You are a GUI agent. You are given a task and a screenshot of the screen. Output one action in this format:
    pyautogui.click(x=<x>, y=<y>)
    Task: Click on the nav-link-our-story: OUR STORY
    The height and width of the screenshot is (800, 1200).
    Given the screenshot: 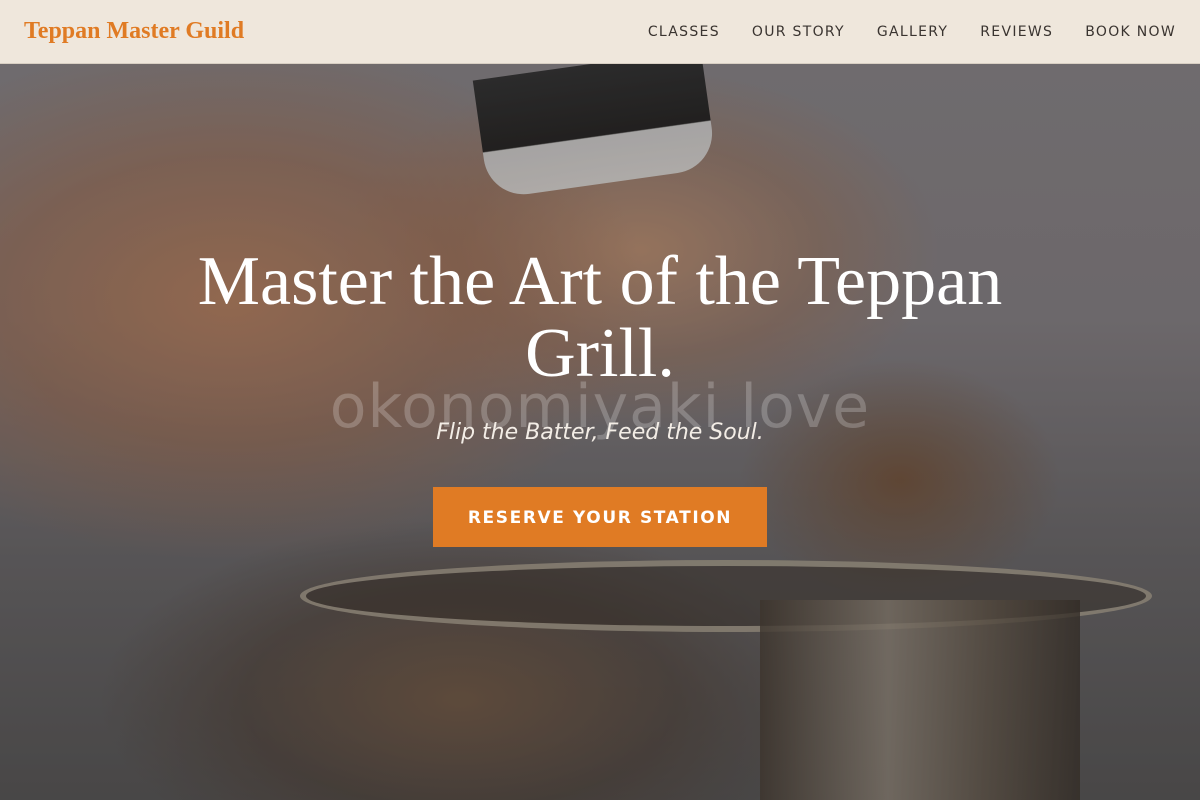 What is the action you would take?
    pyautogui.click(x=798, y=32)
    